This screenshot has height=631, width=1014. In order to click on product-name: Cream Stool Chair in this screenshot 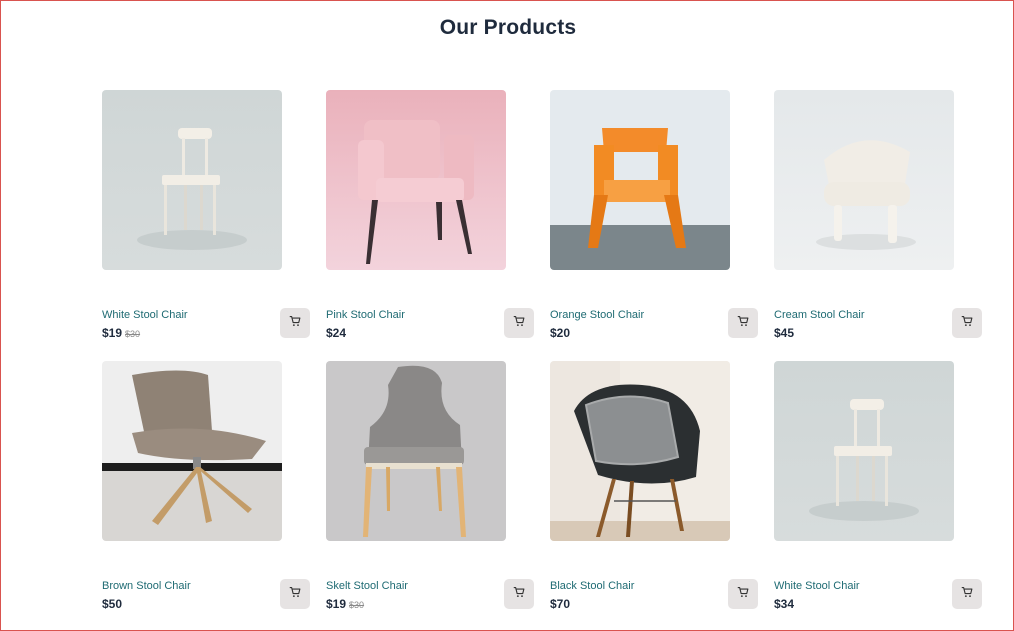, I will do `click(819, 315)`.